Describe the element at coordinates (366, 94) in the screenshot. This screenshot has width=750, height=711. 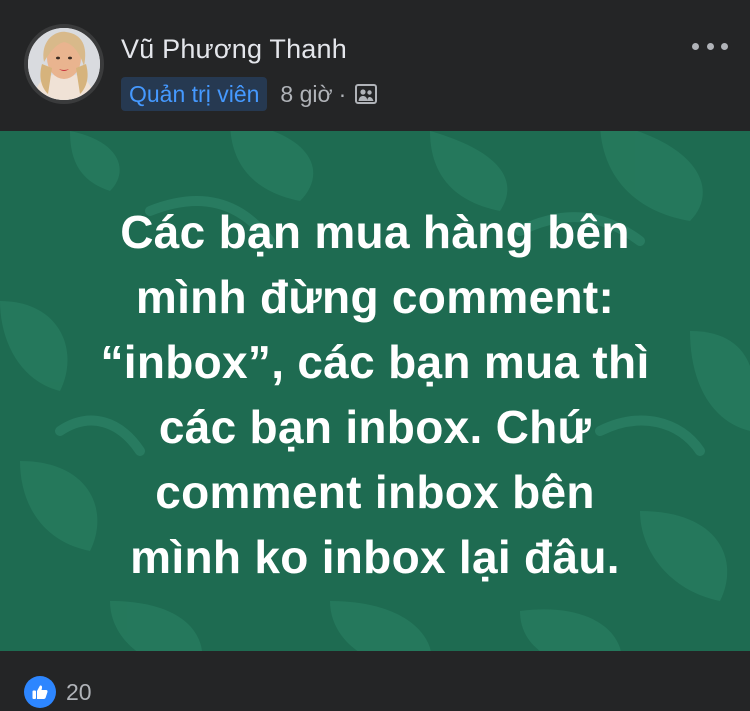
I see `group-icon` at that location.